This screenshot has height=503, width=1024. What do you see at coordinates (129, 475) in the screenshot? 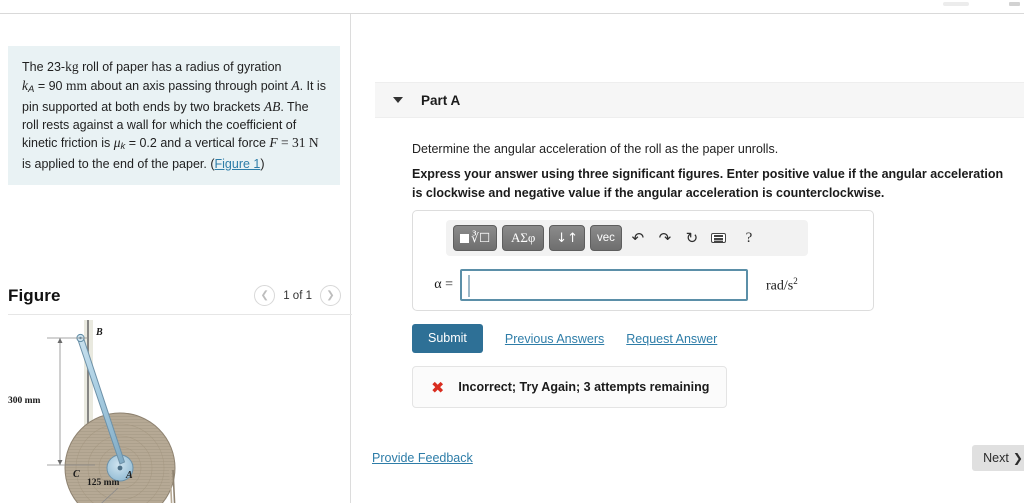
I see `label-a: A` at bounding box center [129, 475].